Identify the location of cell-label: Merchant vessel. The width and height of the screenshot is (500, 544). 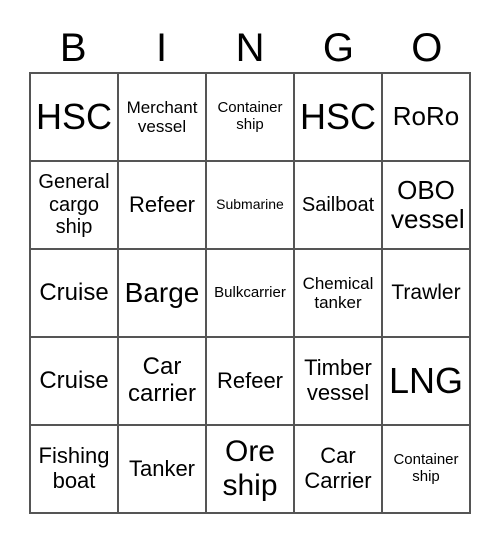
(162, 116).